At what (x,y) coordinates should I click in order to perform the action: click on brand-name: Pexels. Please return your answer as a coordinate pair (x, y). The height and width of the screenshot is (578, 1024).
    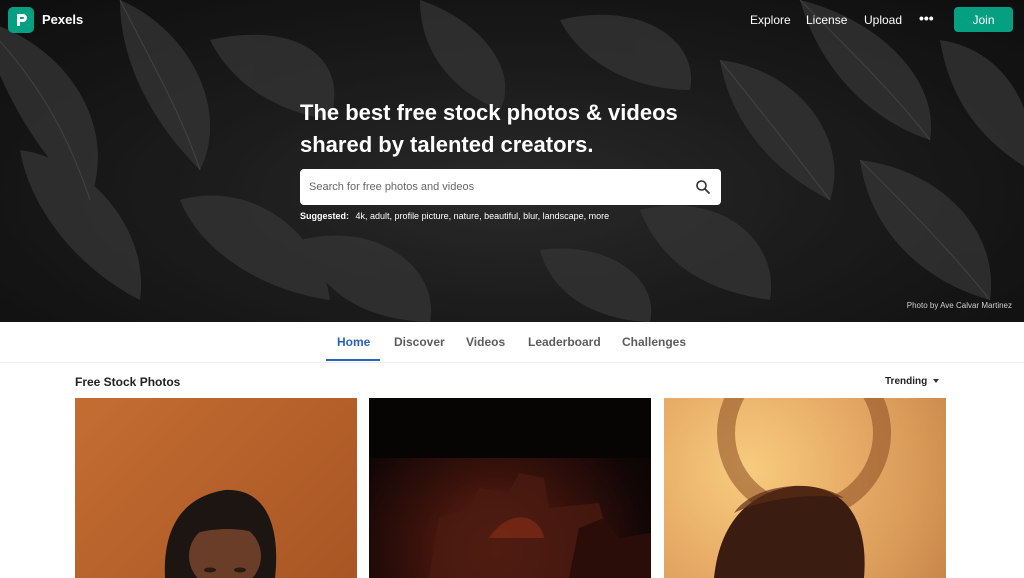
    Looking at the image, I should click on (62, 19).